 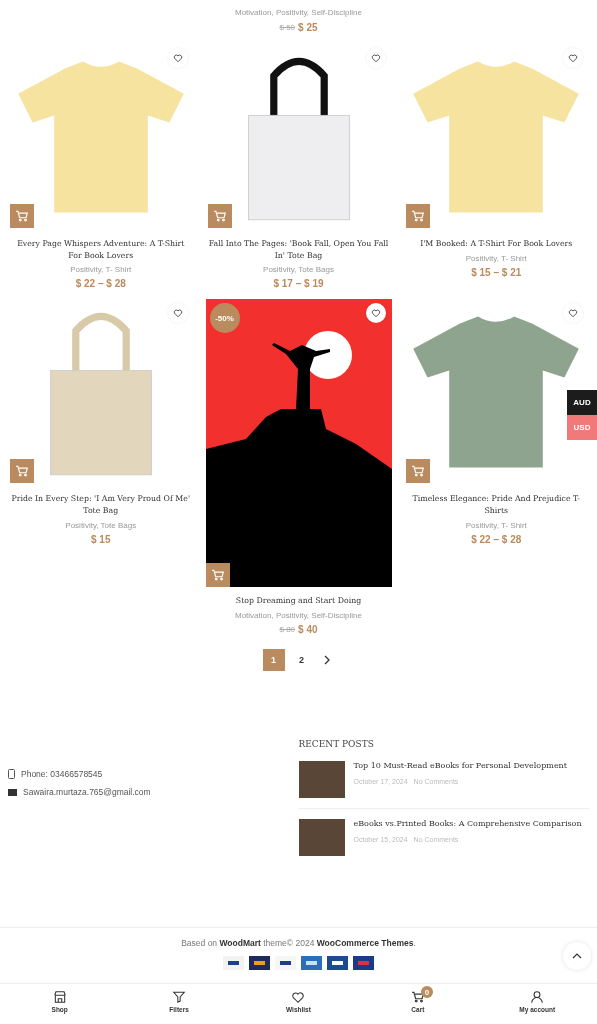 I want to click on product-price: $ 17 – $ 19, so click(x=298, y=284).